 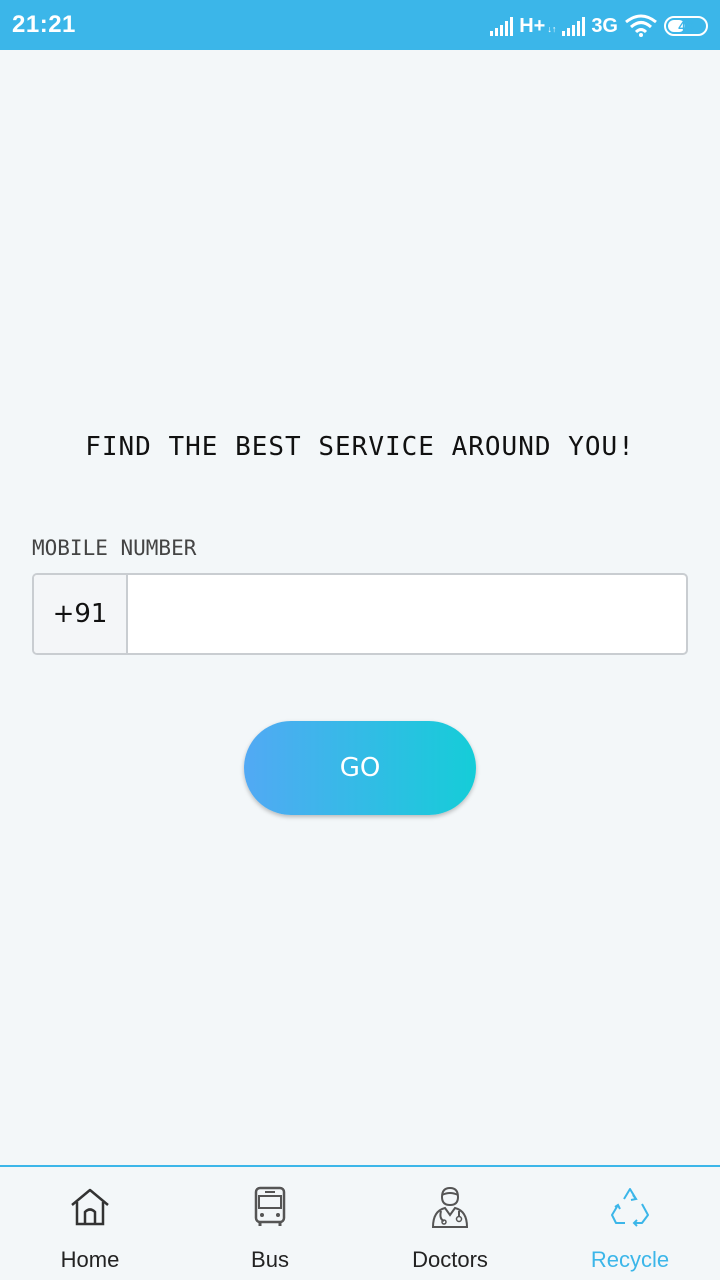 I want to click on status-icons: H+ ↓↑ 3G 46, so click(x=599, y=26).